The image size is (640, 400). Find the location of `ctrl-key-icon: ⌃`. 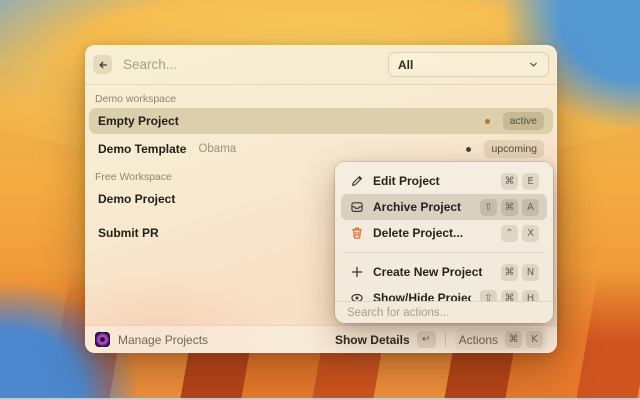

ctrl-key-icon: ⌃ is located at coordinates (509, 233).